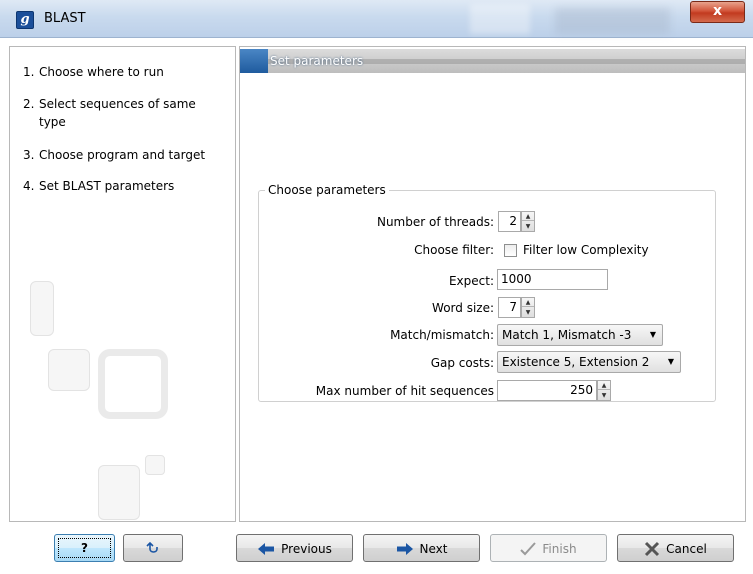  Describe the element at coordinates (317, 61) in the screenshot. I see `section-header-title: Set parameters` at that location.